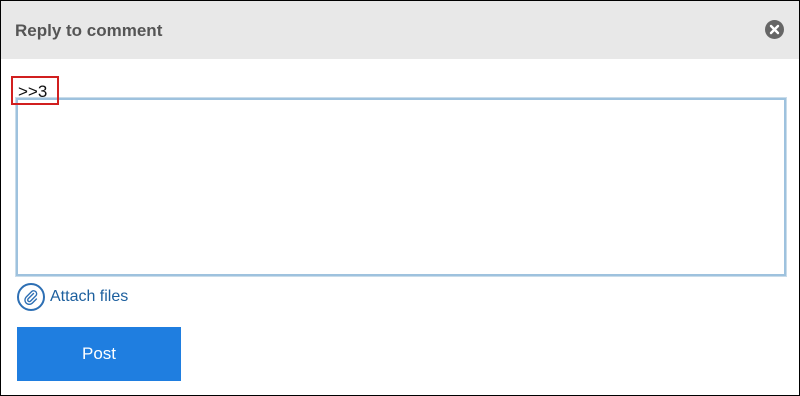 This screenshot has width=800, height=396. I want to click on paperclip-icon, so click(31, 297).